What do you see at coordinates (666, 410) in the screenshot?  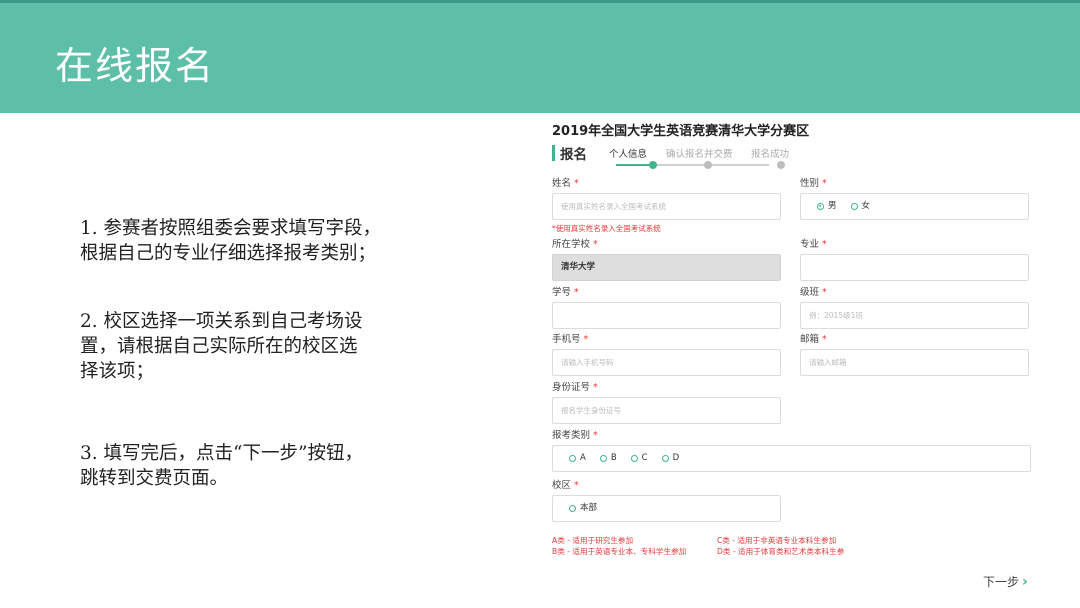 I see `id-number-input: 报名学生身份证号` at bounding box center [666, 410].